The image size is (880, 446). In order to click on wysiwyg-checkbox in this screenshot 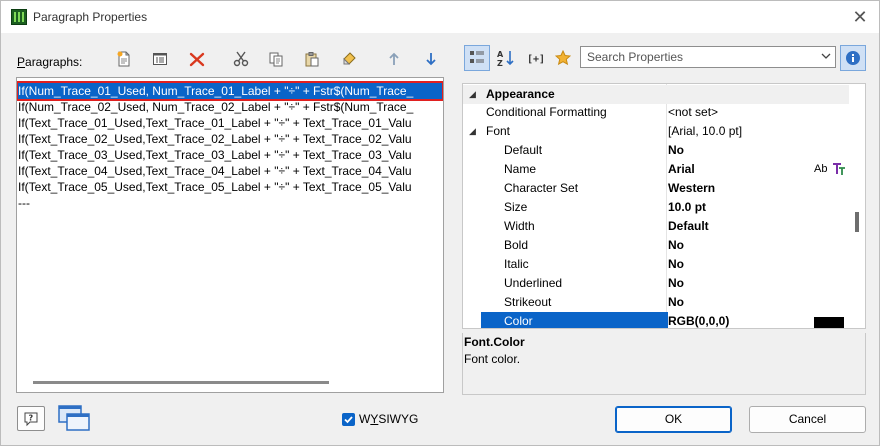, I will do `click(348, 419)`.